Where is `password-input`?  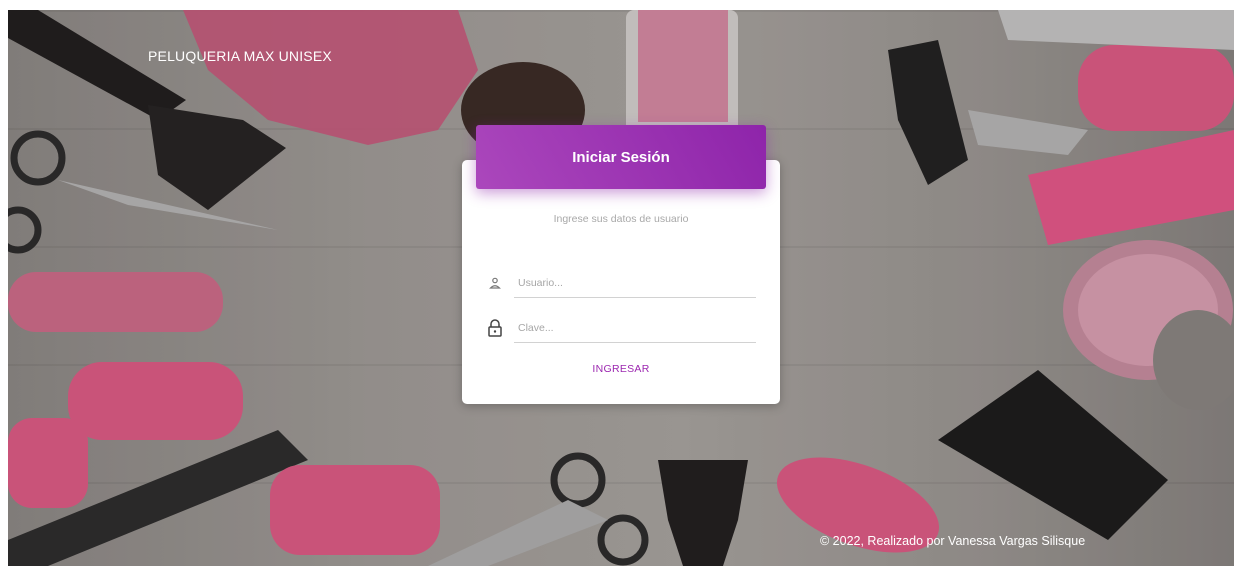
password-input is located at coordinates (637, 328).